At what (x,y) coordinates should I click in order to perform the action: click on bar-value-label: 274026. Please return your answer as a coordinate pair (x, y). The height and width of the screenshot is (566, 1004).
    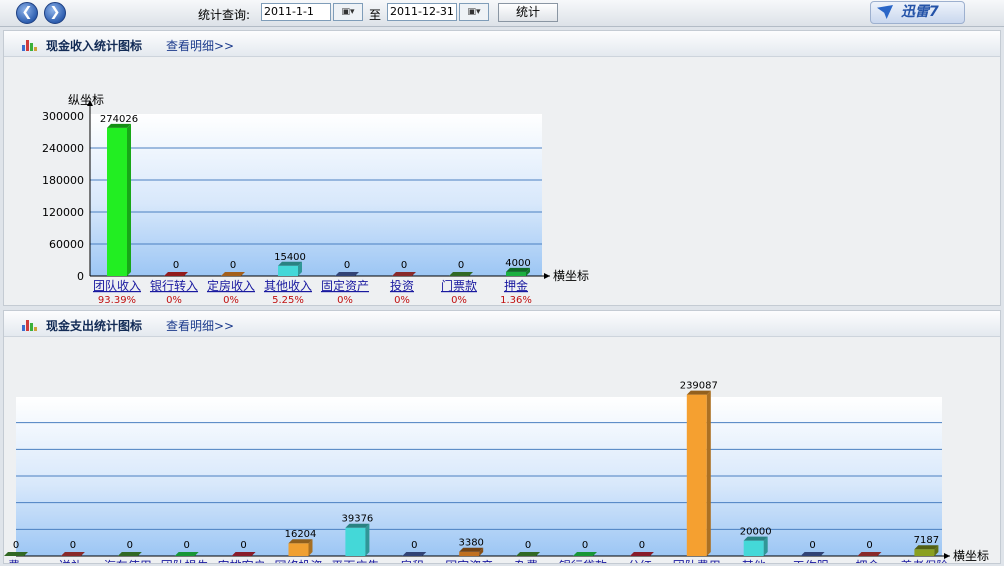
    Looking at the image, I should click on (119, 119).